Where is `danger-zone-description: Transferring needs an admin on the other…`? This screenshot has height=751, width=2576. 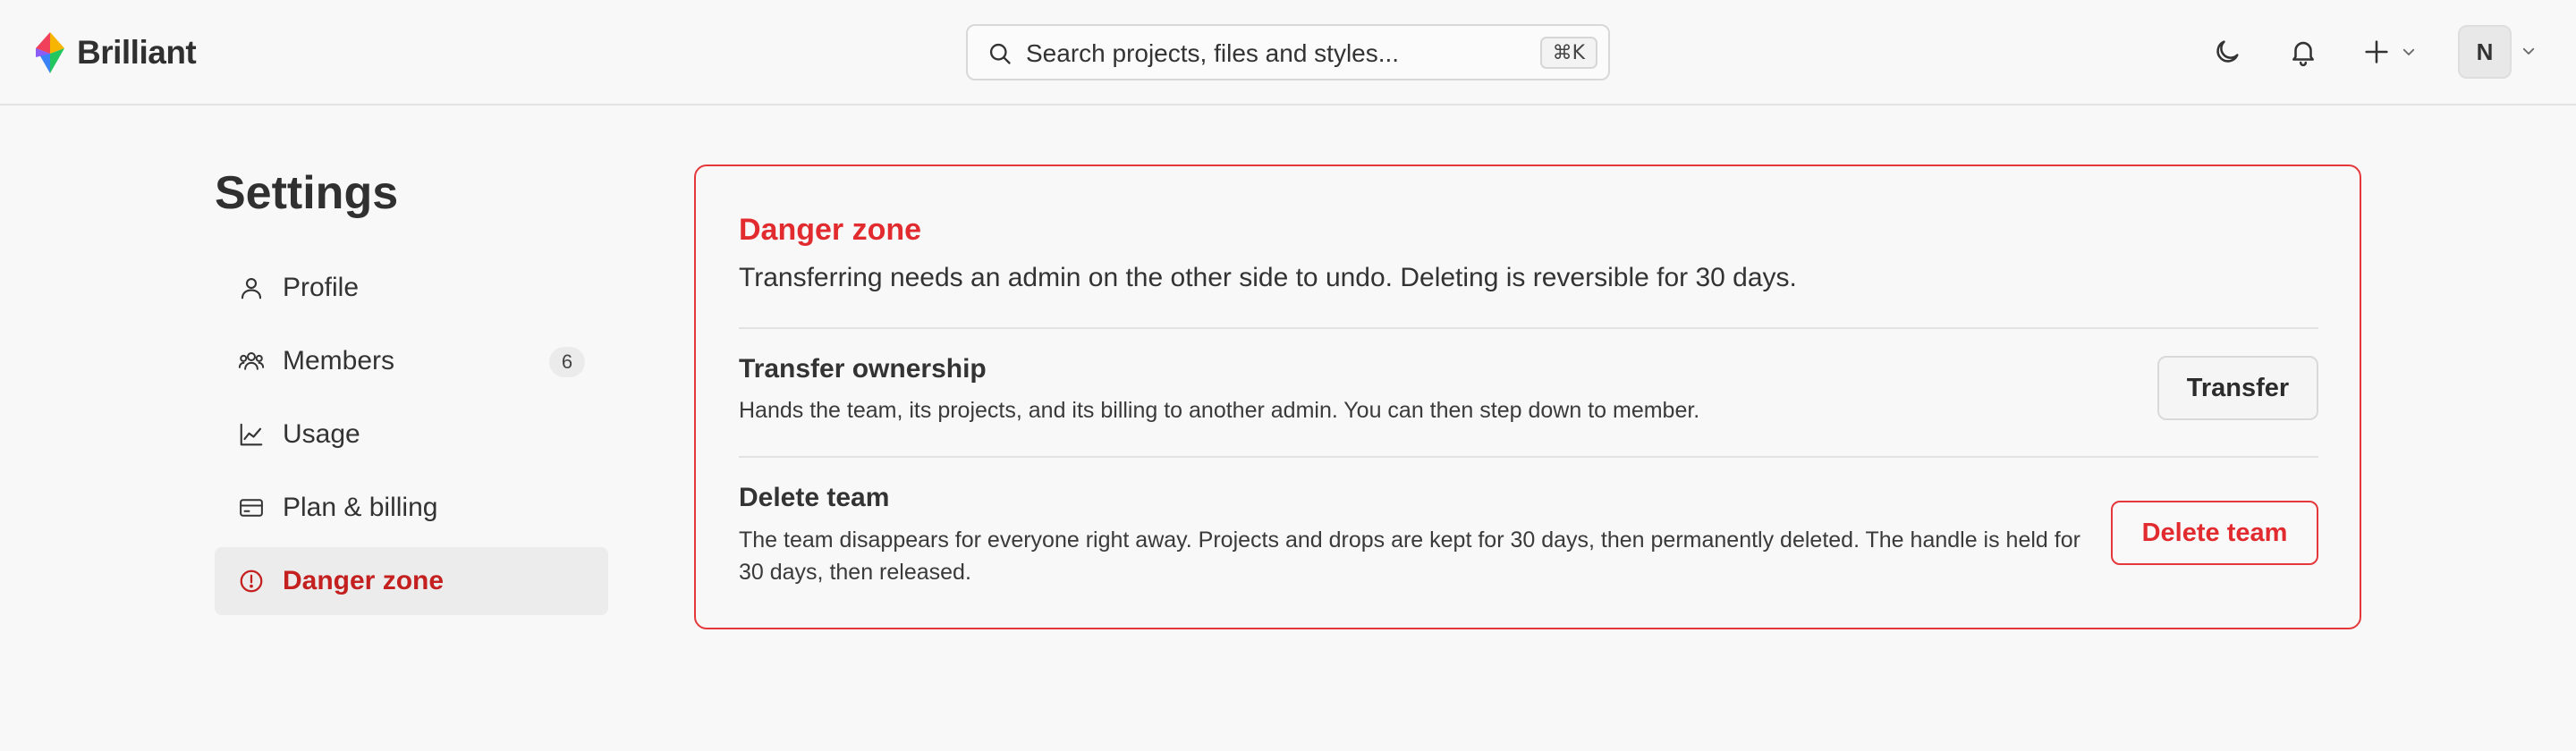
danger-zone-description: Transferring needs an admin on the other… is located at coordinates (1268, 277).